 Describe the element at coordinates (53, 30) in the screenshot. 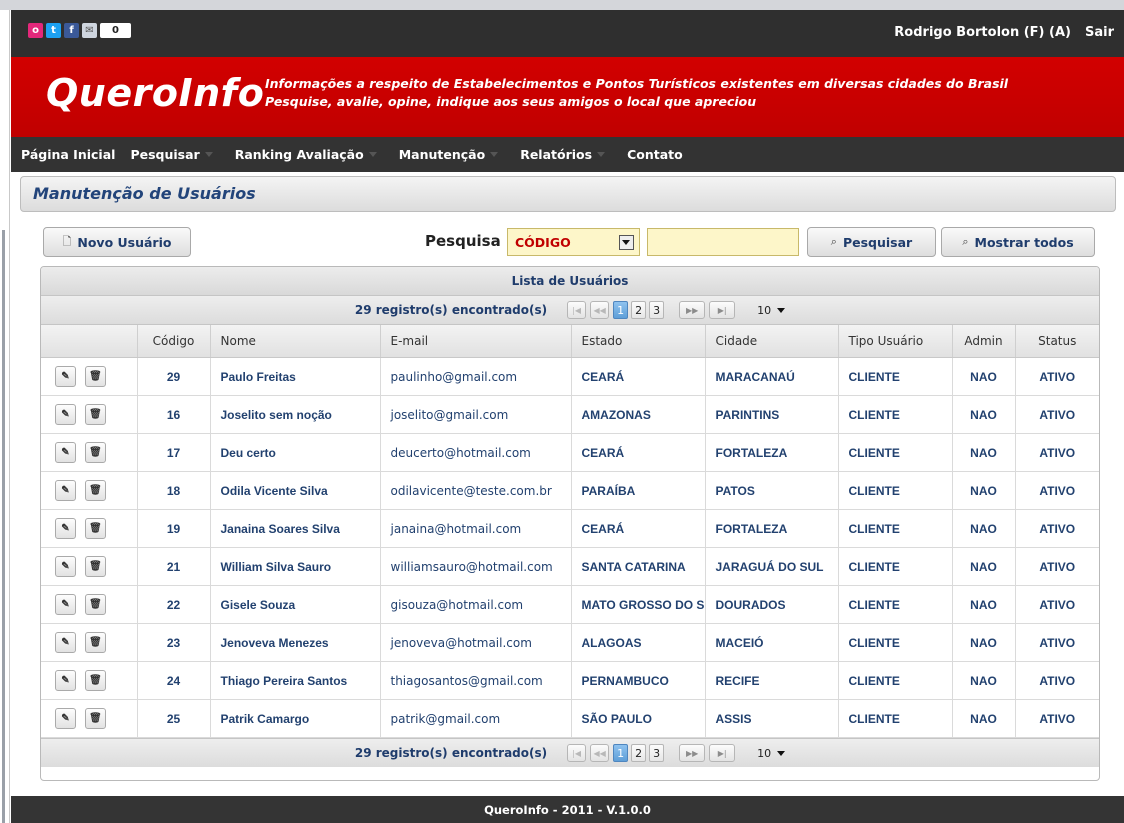

I see `twitter-icon: t` at that location.